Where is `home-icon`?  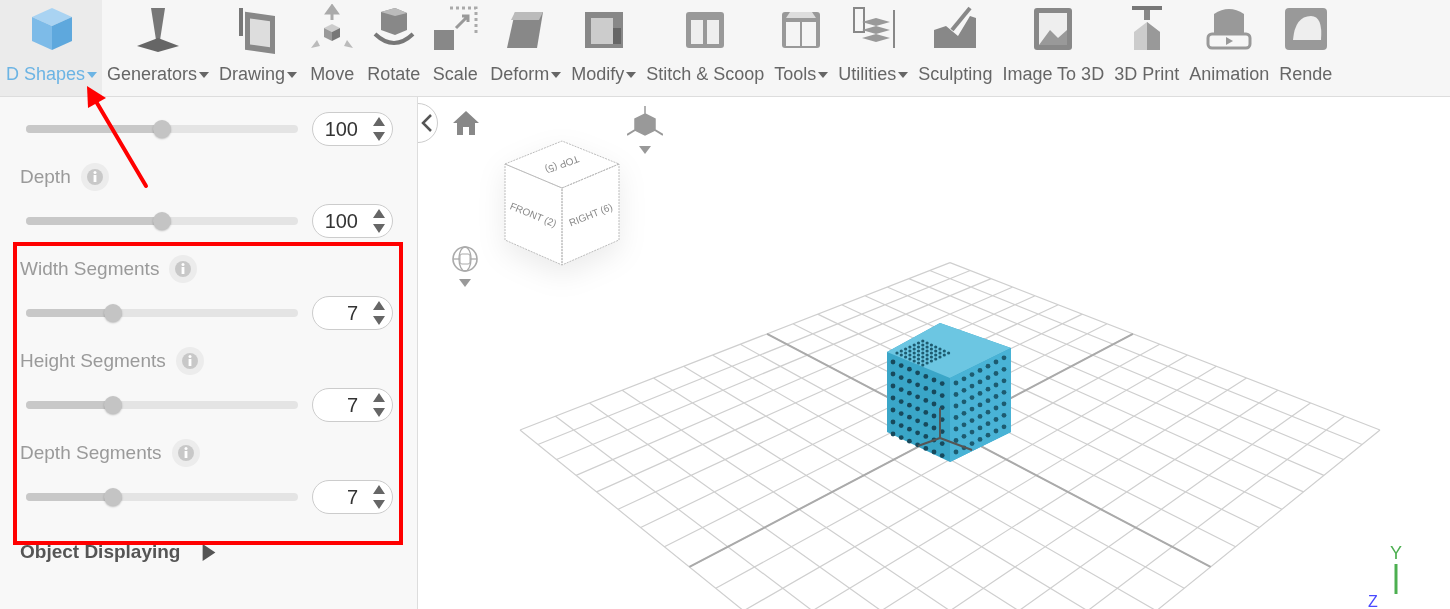 home-icon is located at coordinates (466, 123).